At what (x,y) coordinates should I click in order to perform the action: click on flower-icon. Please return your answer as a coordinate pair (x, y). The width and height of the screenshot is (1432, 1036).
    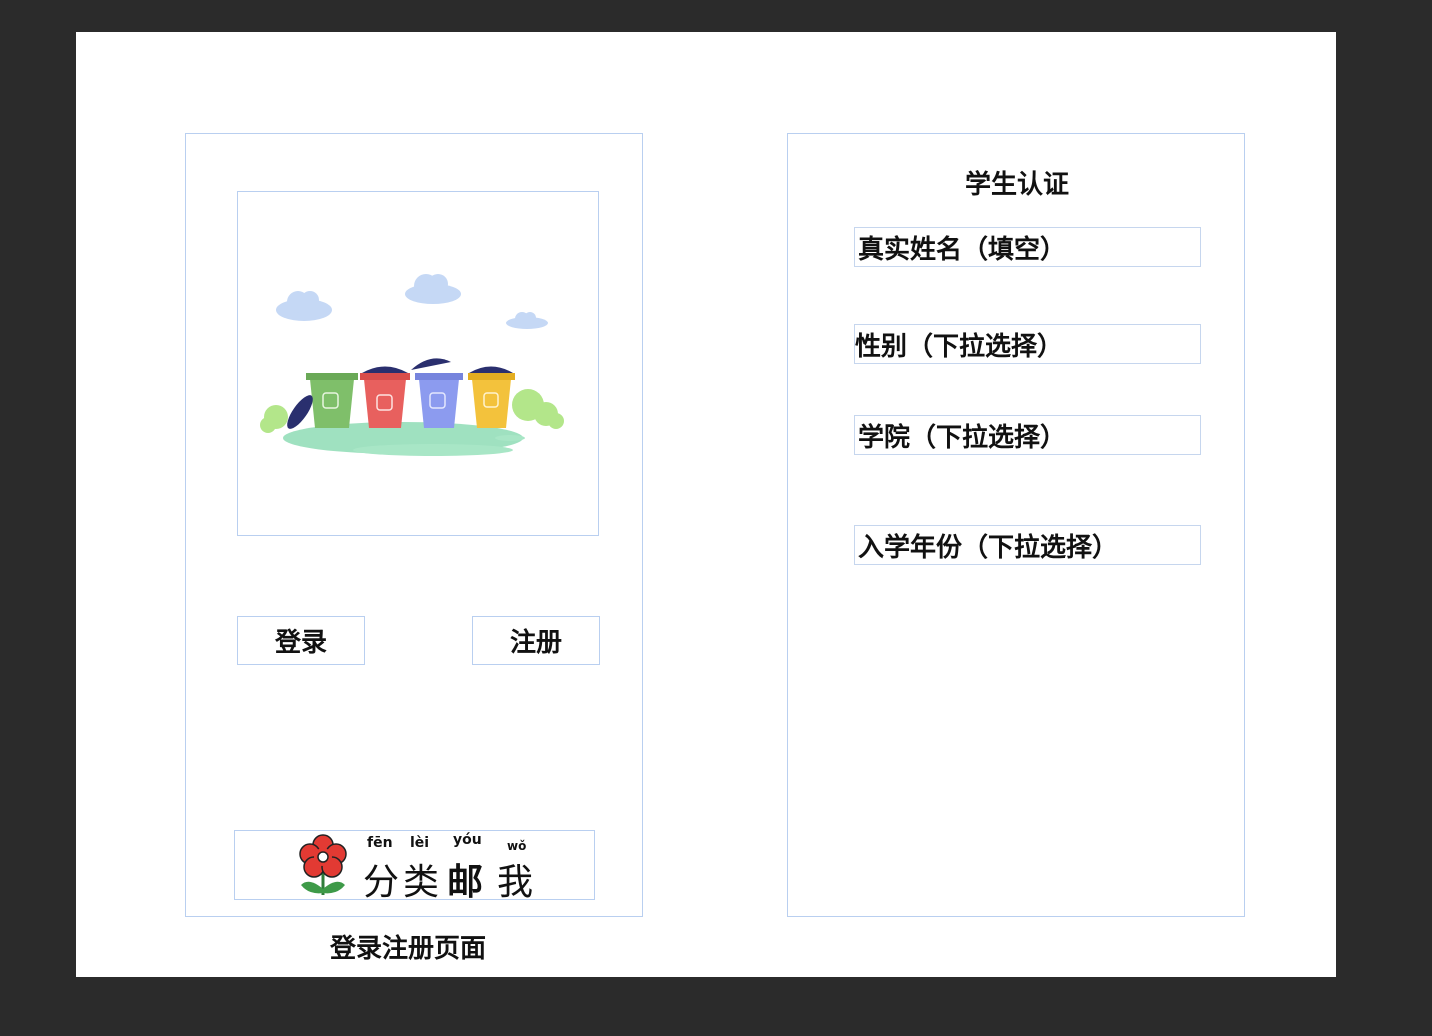
    Looking at the image, I should click on (323, 864).